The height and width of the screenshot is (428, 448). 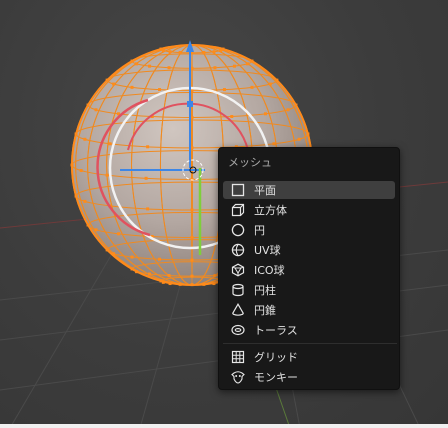 I want to click on menu-item-cube: 立方体, so click(x=309, y=210).